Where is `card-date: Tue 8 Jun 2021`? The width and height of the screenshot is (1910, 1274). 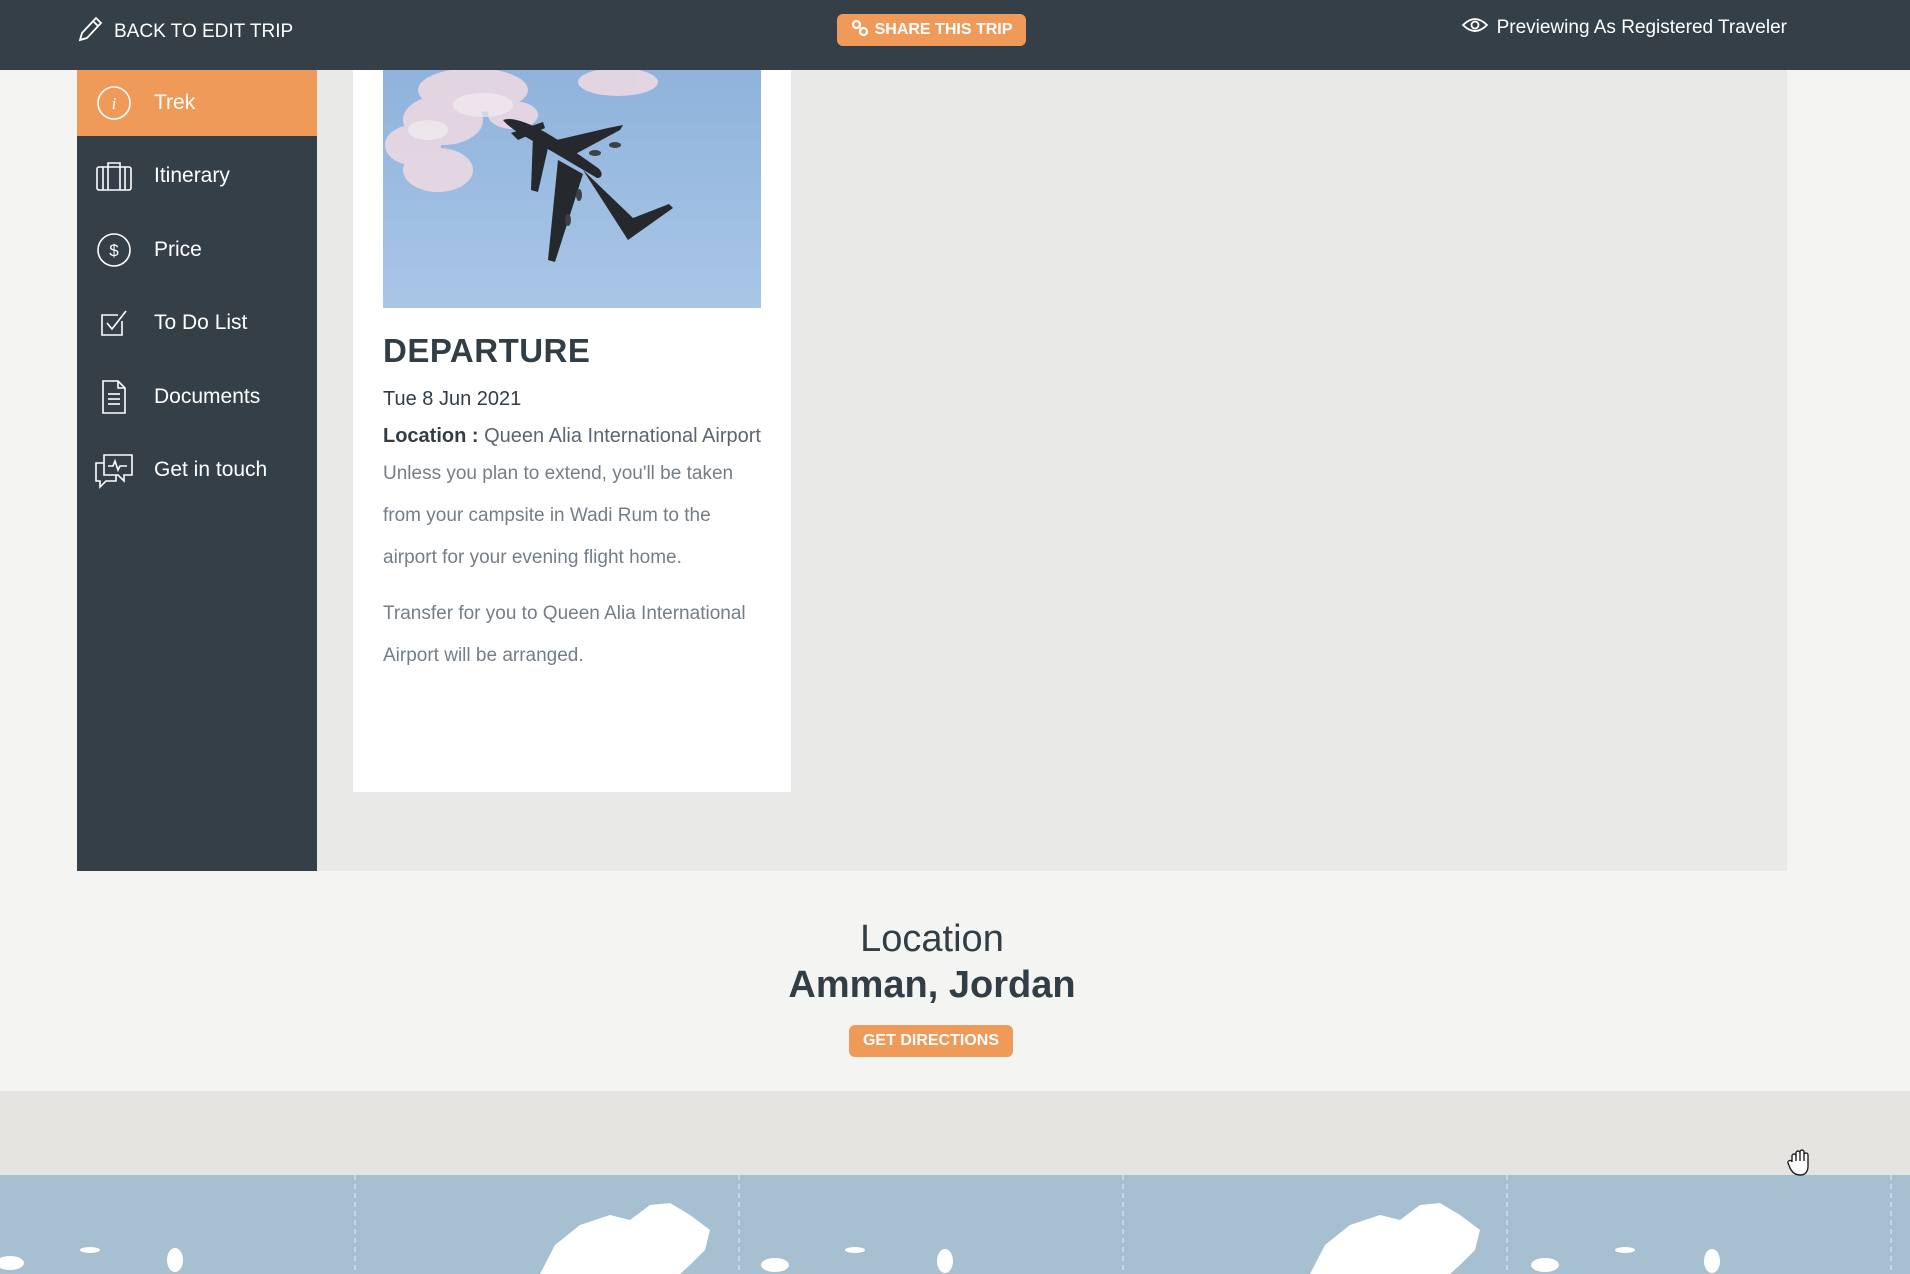
card-date: Tue 8 Jun 2021 is located at coordinates (452, 399).